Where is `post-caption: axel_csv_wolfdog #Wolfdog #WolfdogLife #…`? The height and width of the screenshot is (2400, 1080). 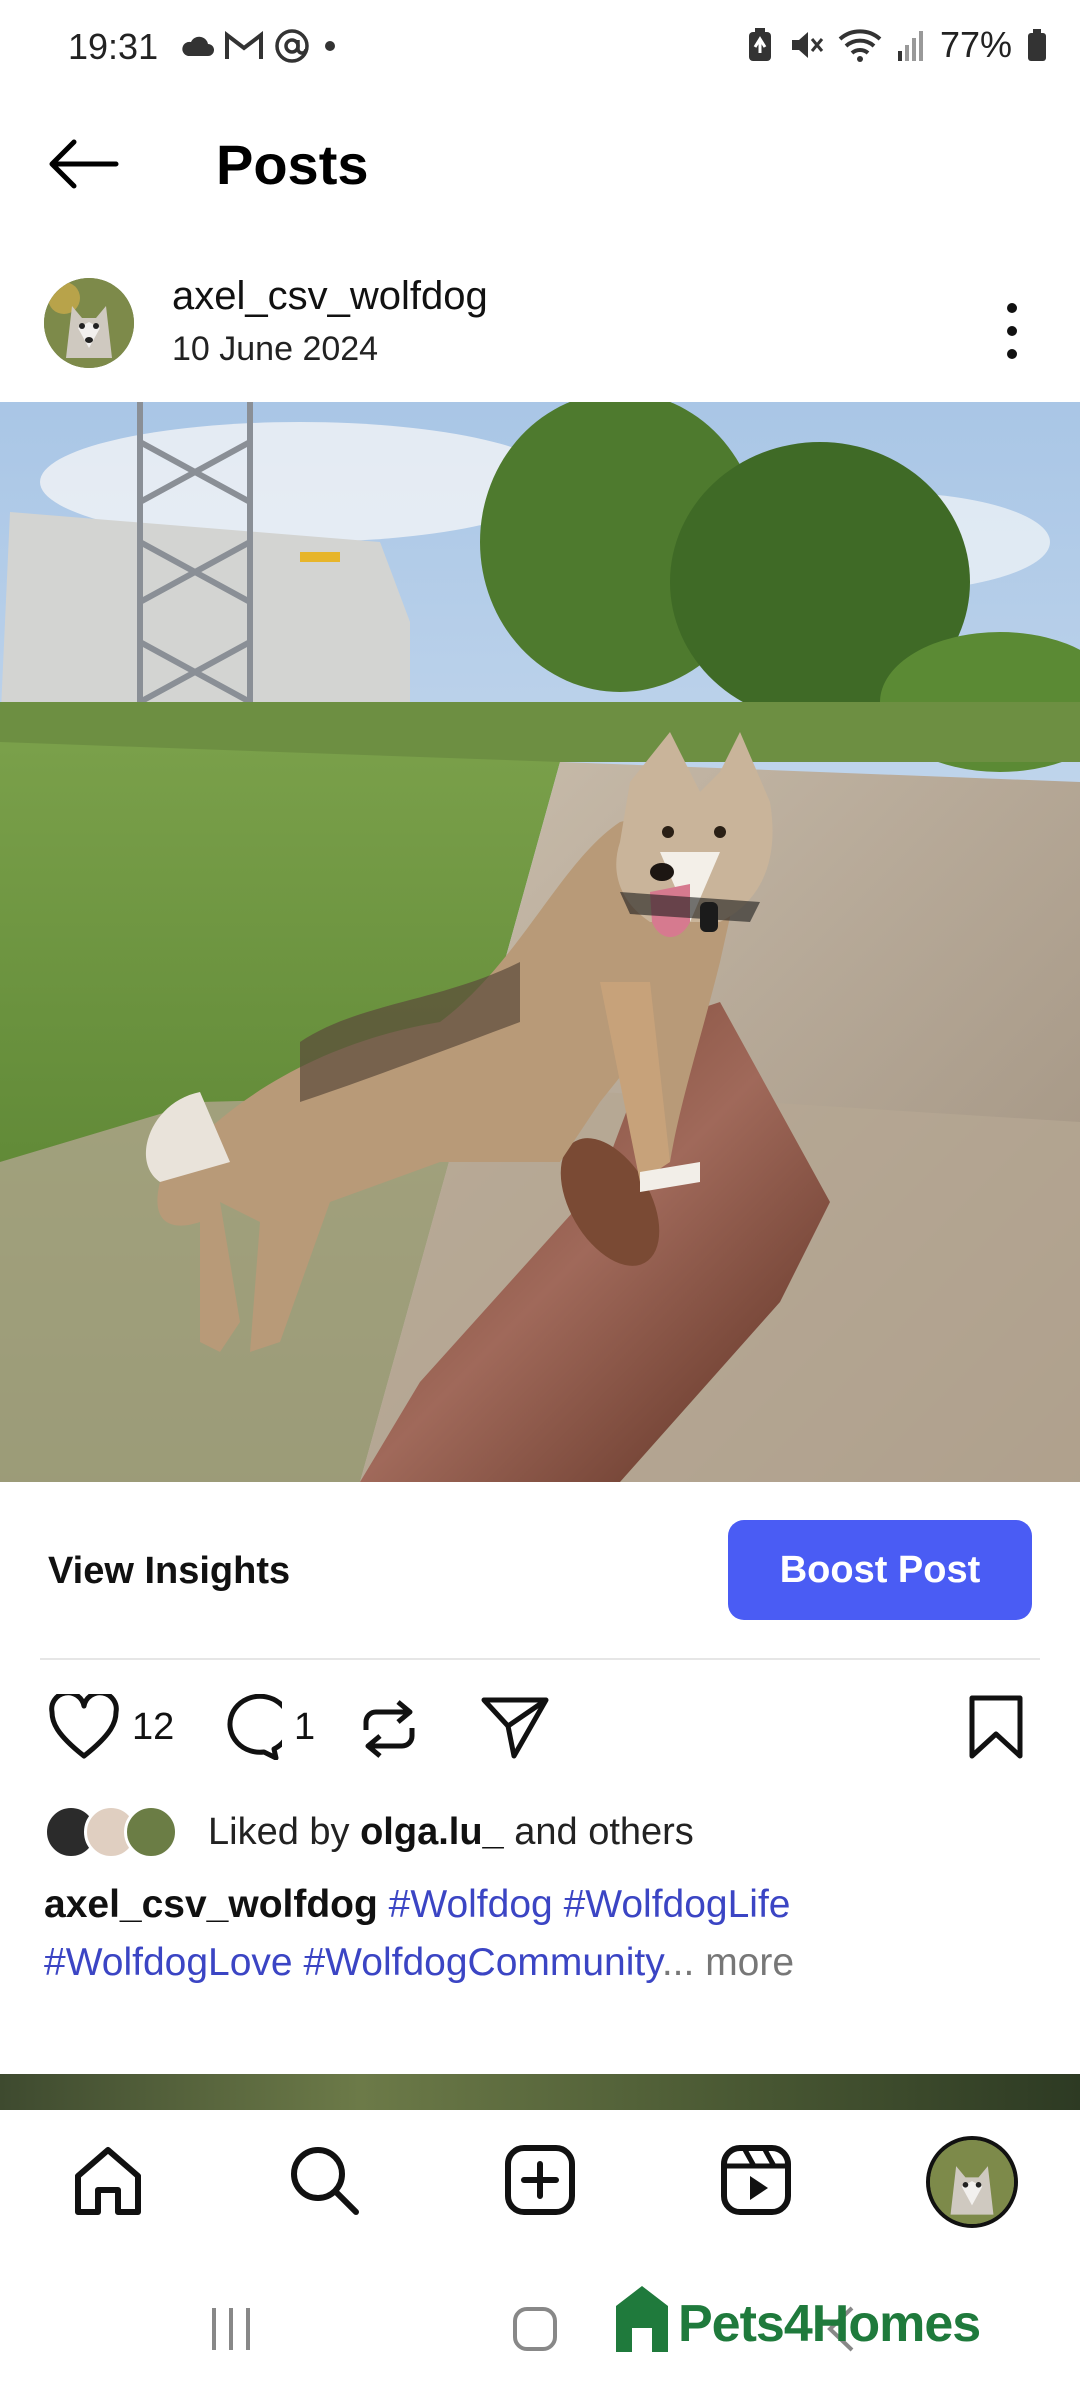 post-caption: axel_csv_wolfdog #Wolfdog #WolfdogLife #… is located at coordinates (544, 1934).